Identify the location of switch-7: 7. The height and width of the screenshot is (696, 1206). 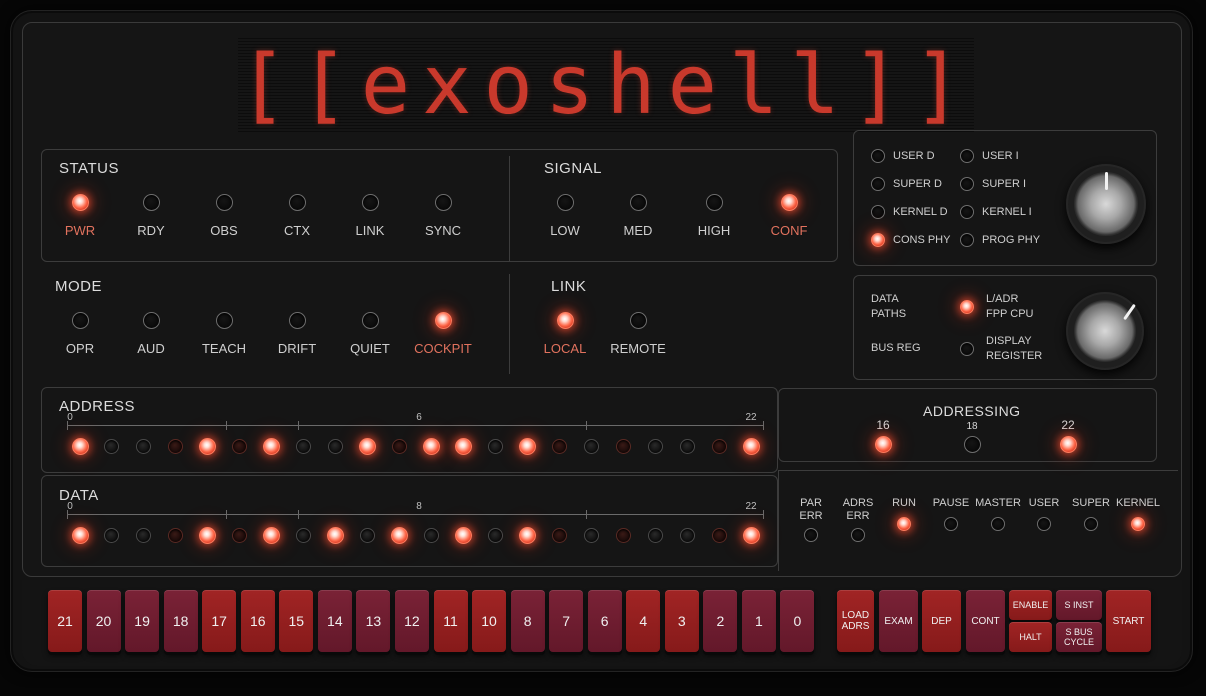
(566, 621).